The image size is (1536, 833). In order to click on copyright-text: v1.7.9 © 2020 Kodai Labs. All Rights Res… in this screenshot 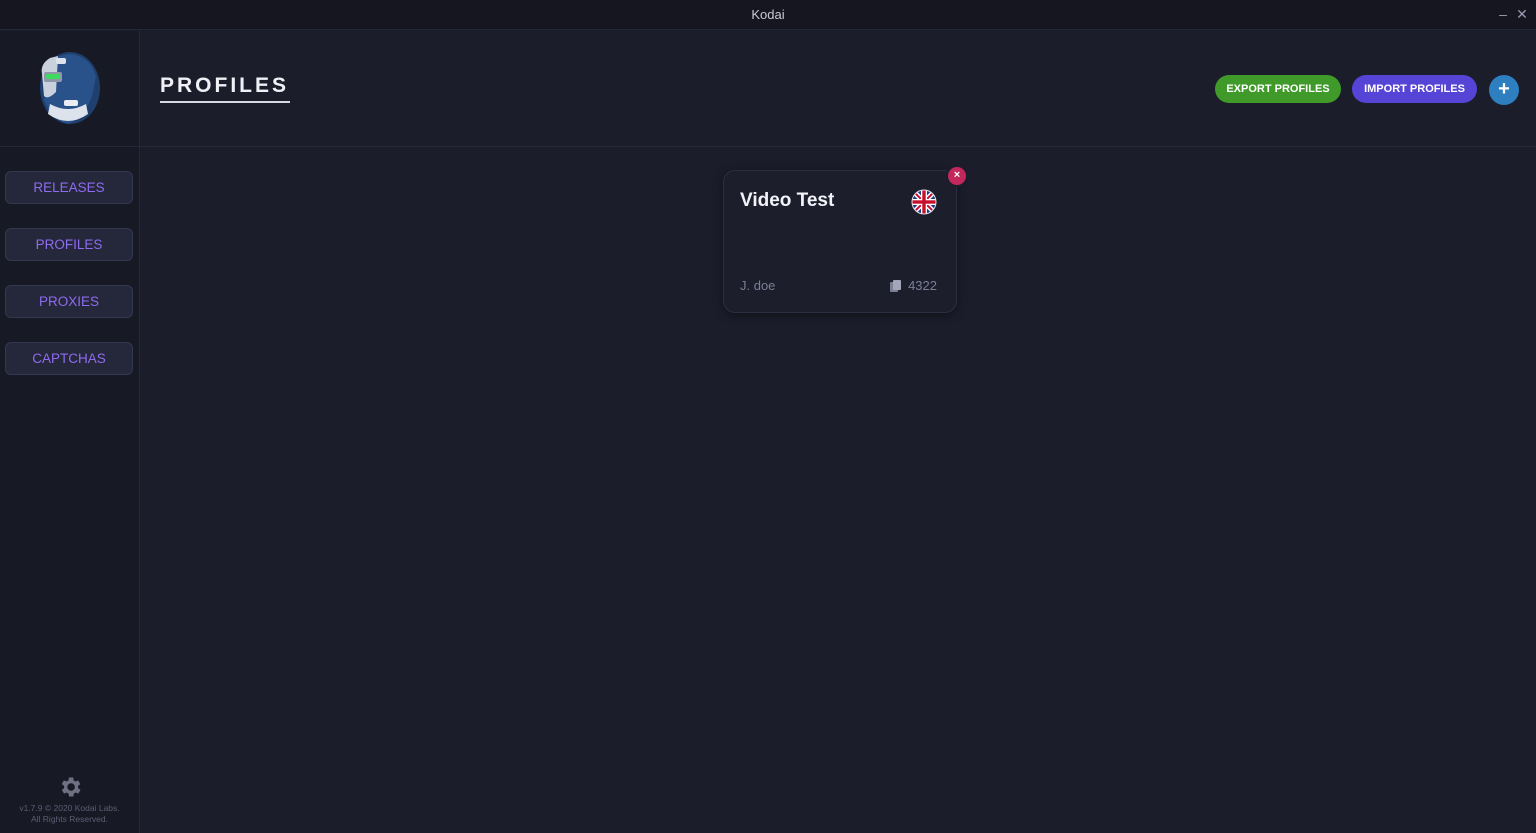, I will do `click(69, 814)`.